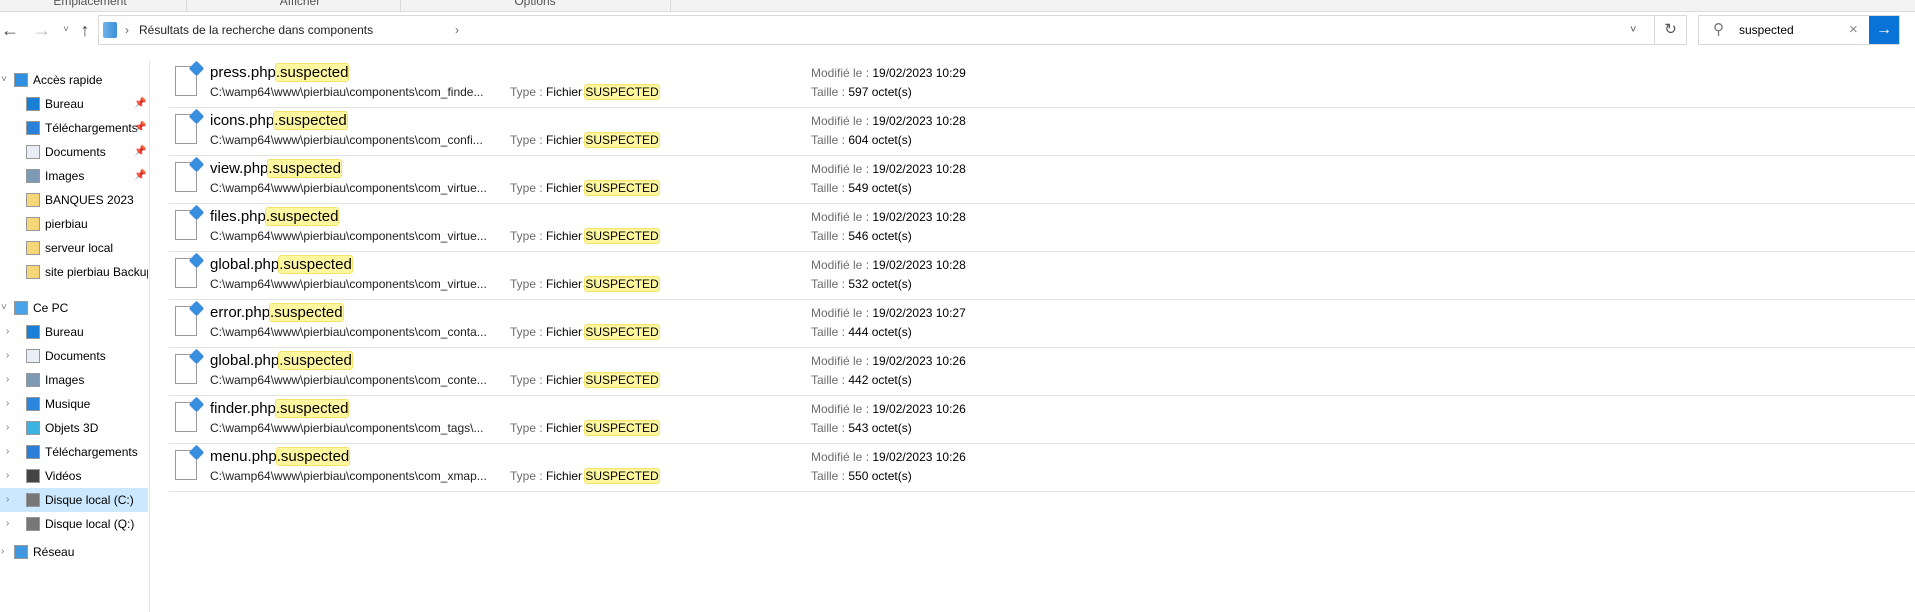 This screenshot has height=612, width=1915. I want to click on address-history-chevron-icon: ˅, so click(1633, 30).